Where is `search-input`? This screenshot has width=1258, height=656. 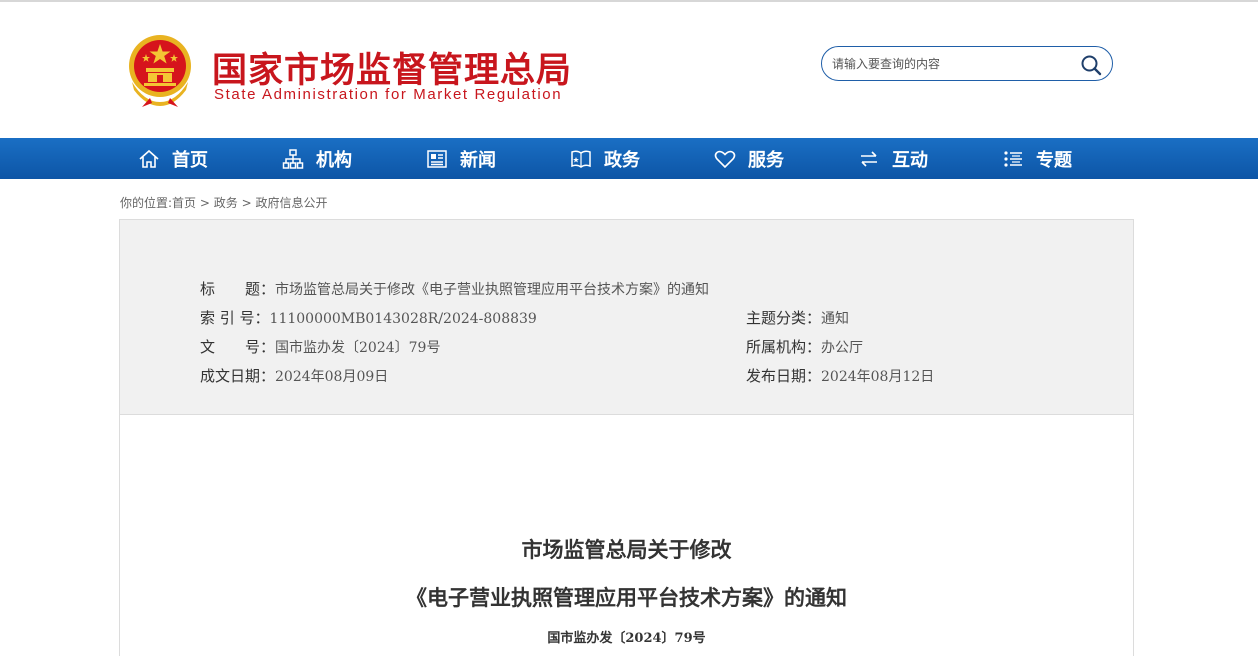 search-input is located at coordinates (952, 64).